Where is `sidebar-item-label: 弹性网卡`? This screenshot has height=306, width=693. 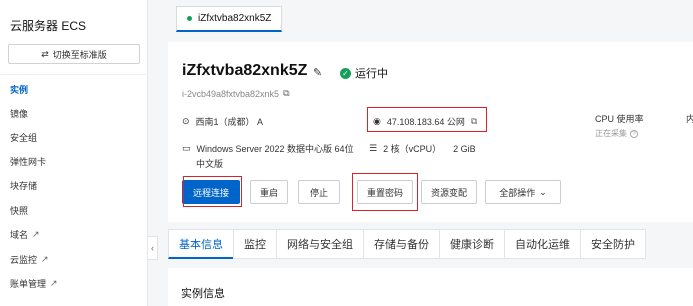
sidebar-item-label: 弹性网卡 is located at coordinates (28, 162).